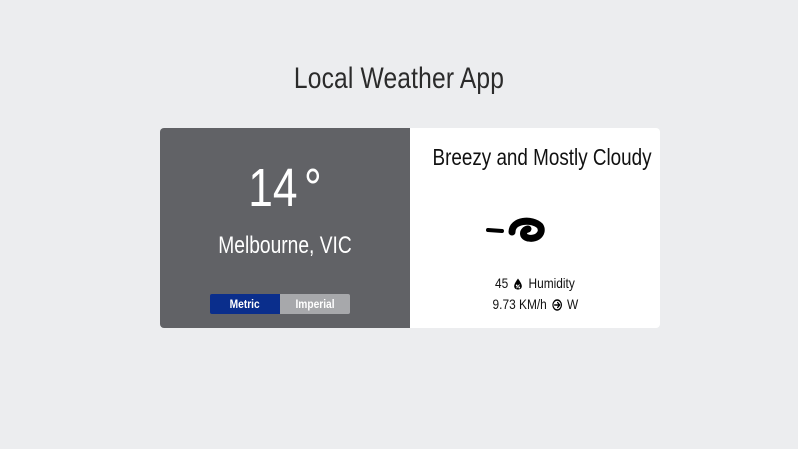 The height and width of the screenshot is (449, 798). I want to click on humidity-label: Humidity, so click(551, 283).